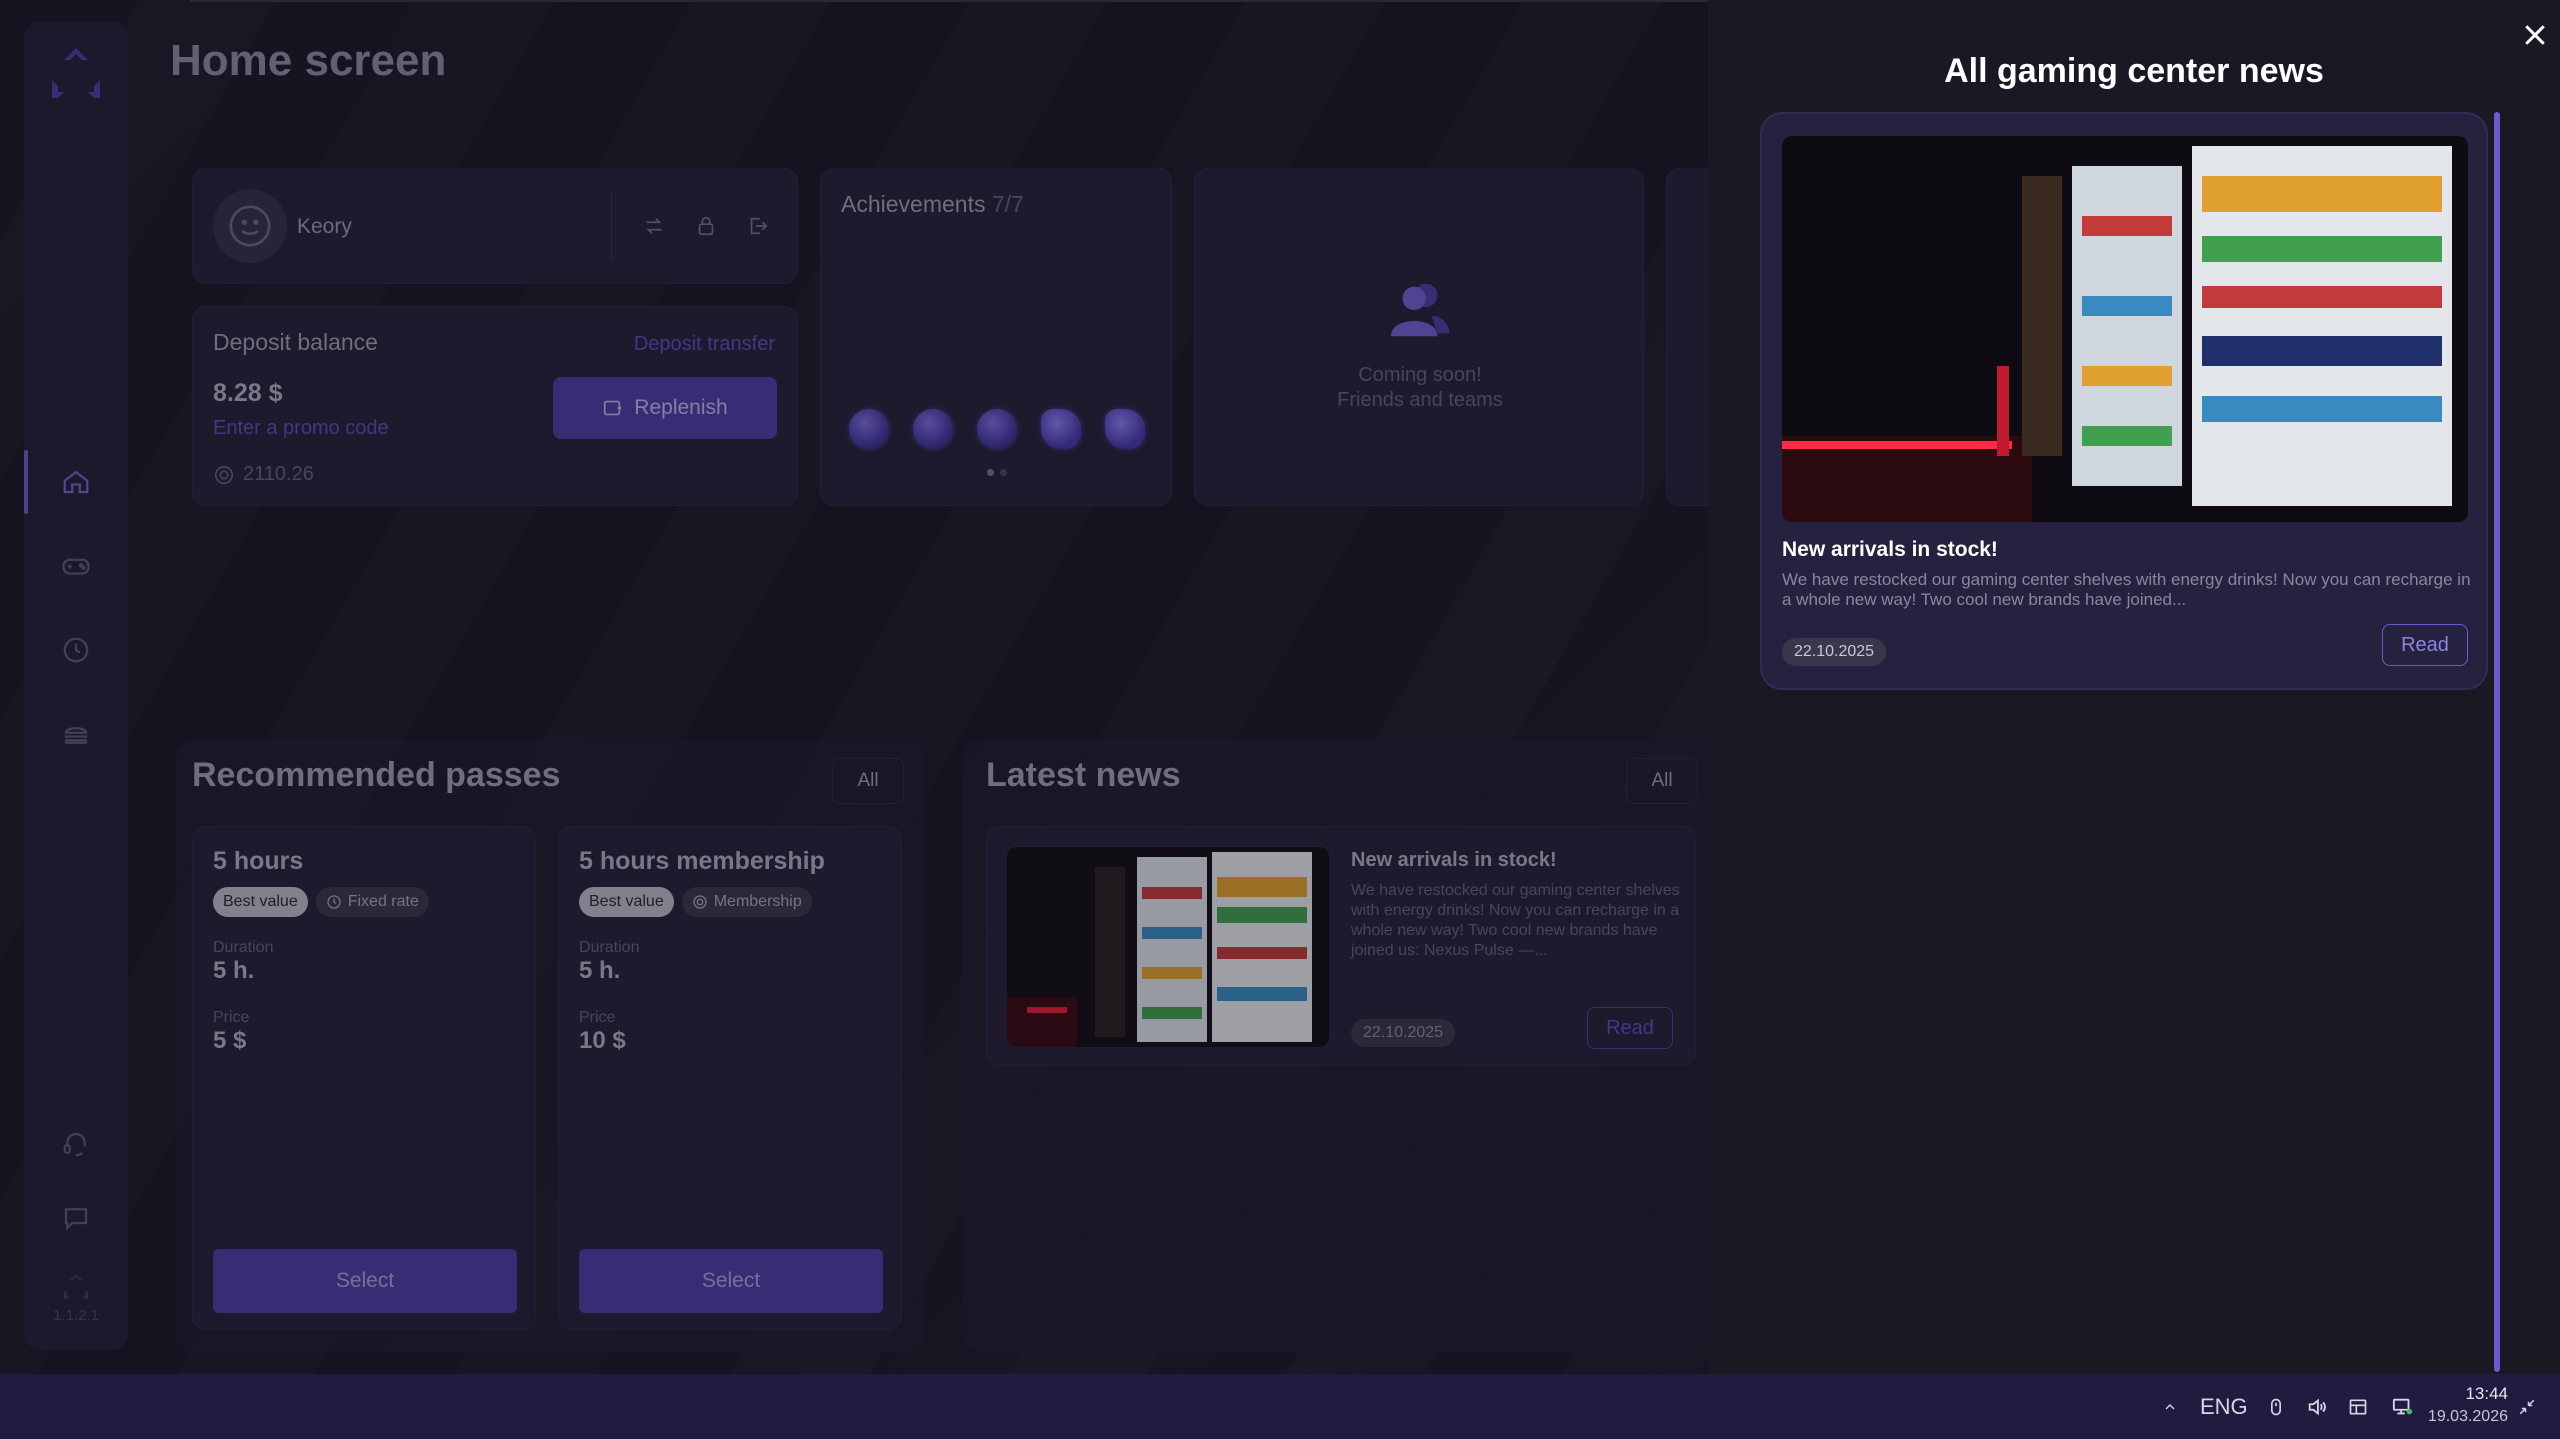 The image size is (2560, 1439). I want to click on drawer-news-date: 22.10.2025, so click(1834, 652).